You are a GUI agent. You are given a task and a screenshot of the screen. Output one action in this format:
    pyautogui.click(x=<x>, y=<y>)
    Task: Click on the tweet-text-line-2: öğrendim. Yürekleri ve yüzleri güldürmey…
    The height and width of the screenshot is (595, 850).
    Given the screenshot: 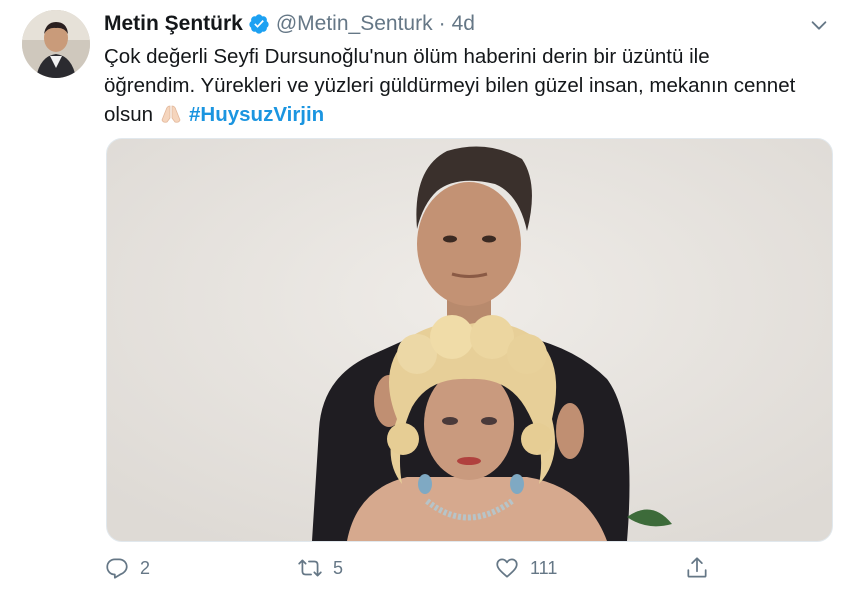 What is the action you would take?
    pyautogui.click(x=450, y=85)
    